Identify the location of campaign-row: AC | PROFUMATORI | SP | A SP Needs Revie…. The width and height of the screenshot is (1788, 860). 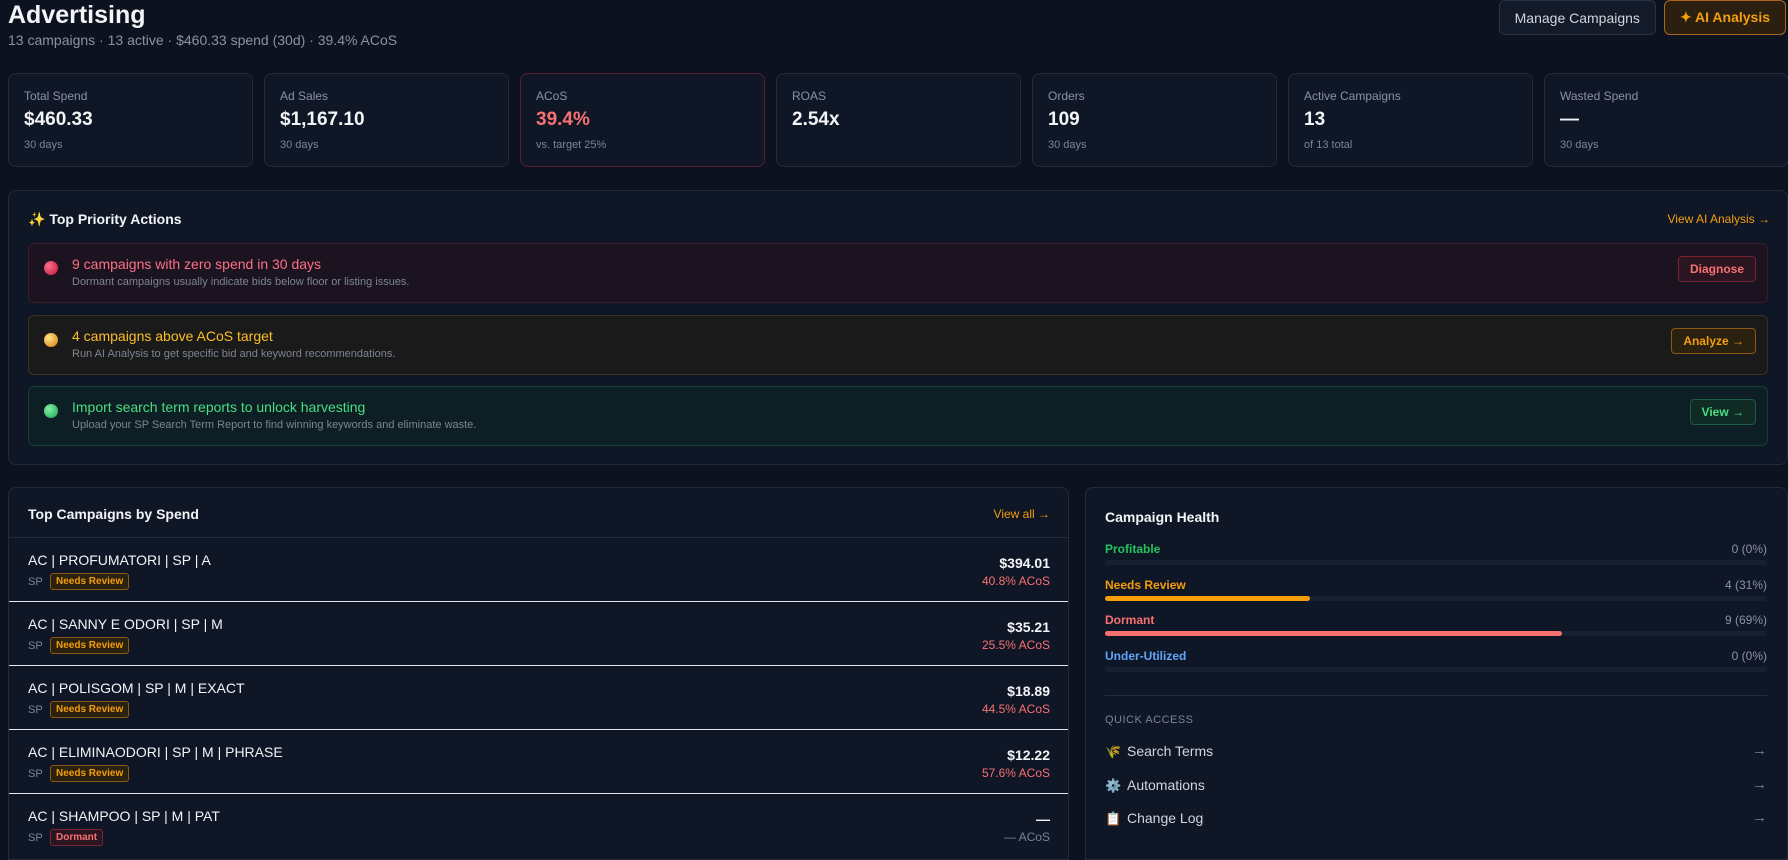
(538, 570).